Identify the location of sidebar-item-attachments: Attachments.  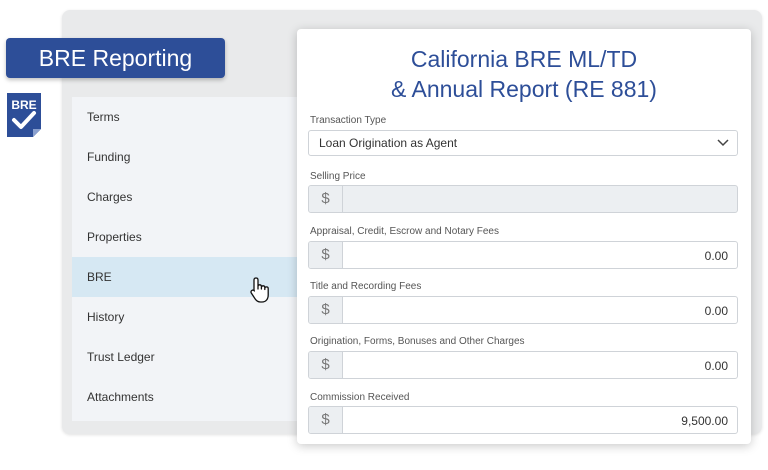
(190, 397).